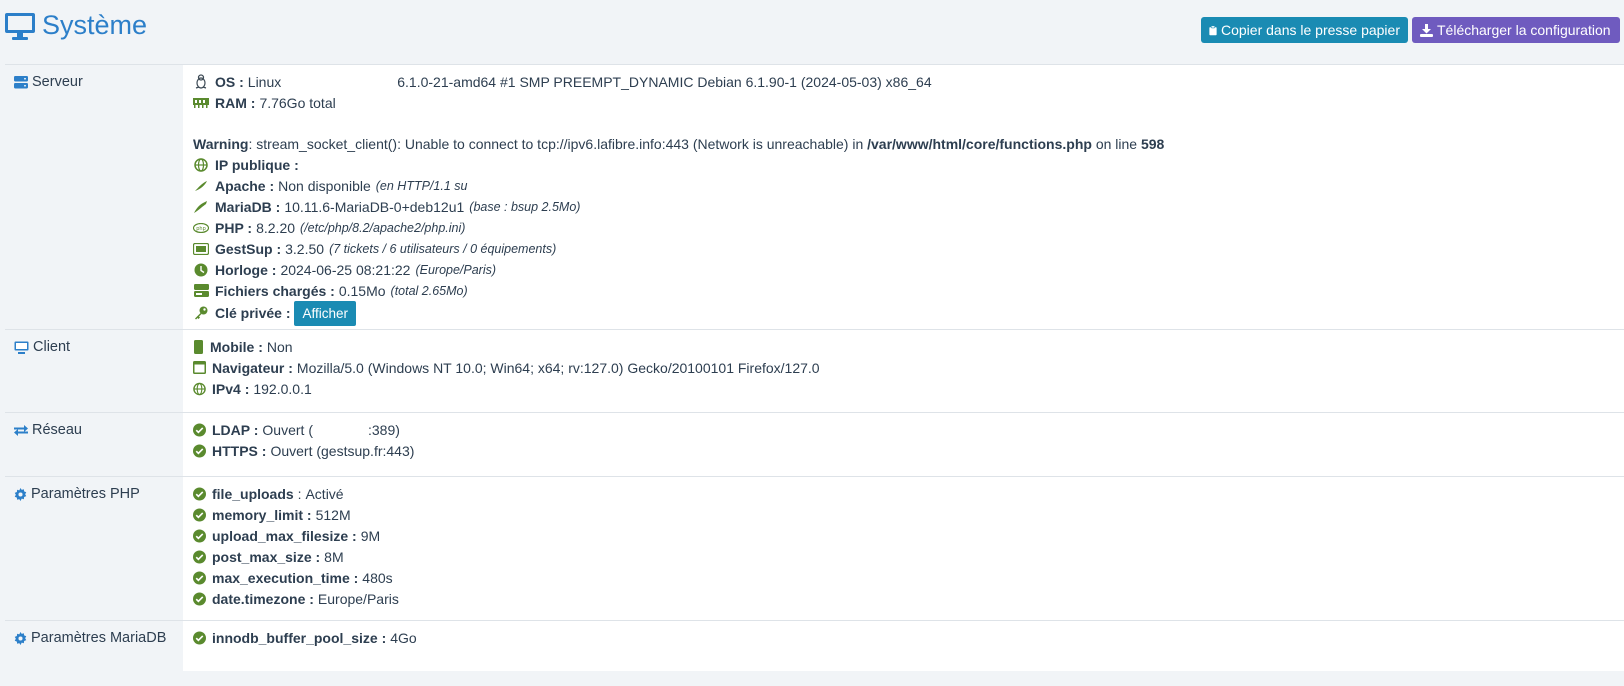  I want to click on php-params-label-cell: Paramètres PHP, so click(94, 548).